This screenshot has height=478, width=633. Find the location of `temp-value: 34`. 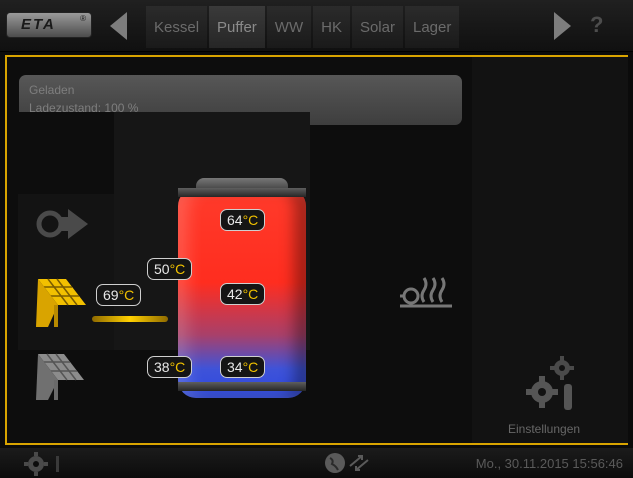

temp-value: 34 is located at coordinates (235, 367).